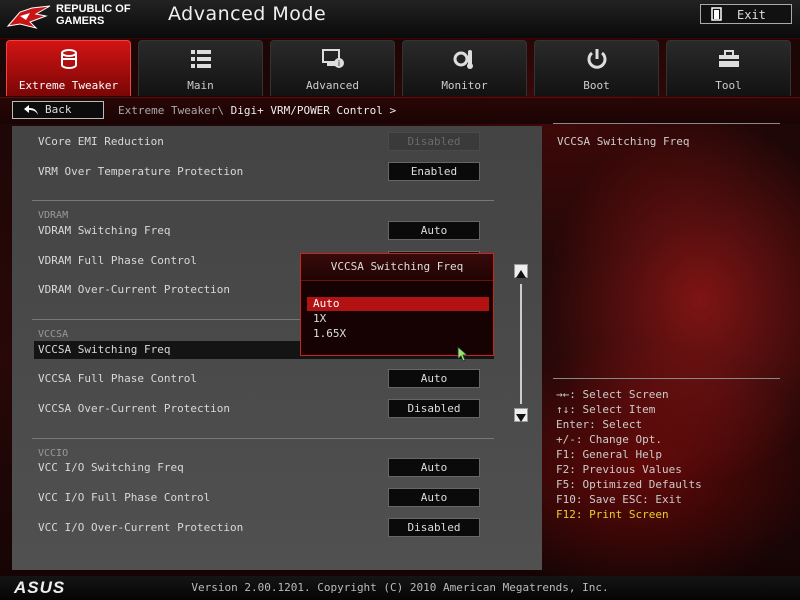  Describe the element at coordinates (629, 484) in the screenshot. I see `key-line: F5: Optimized Defaults` at that location.